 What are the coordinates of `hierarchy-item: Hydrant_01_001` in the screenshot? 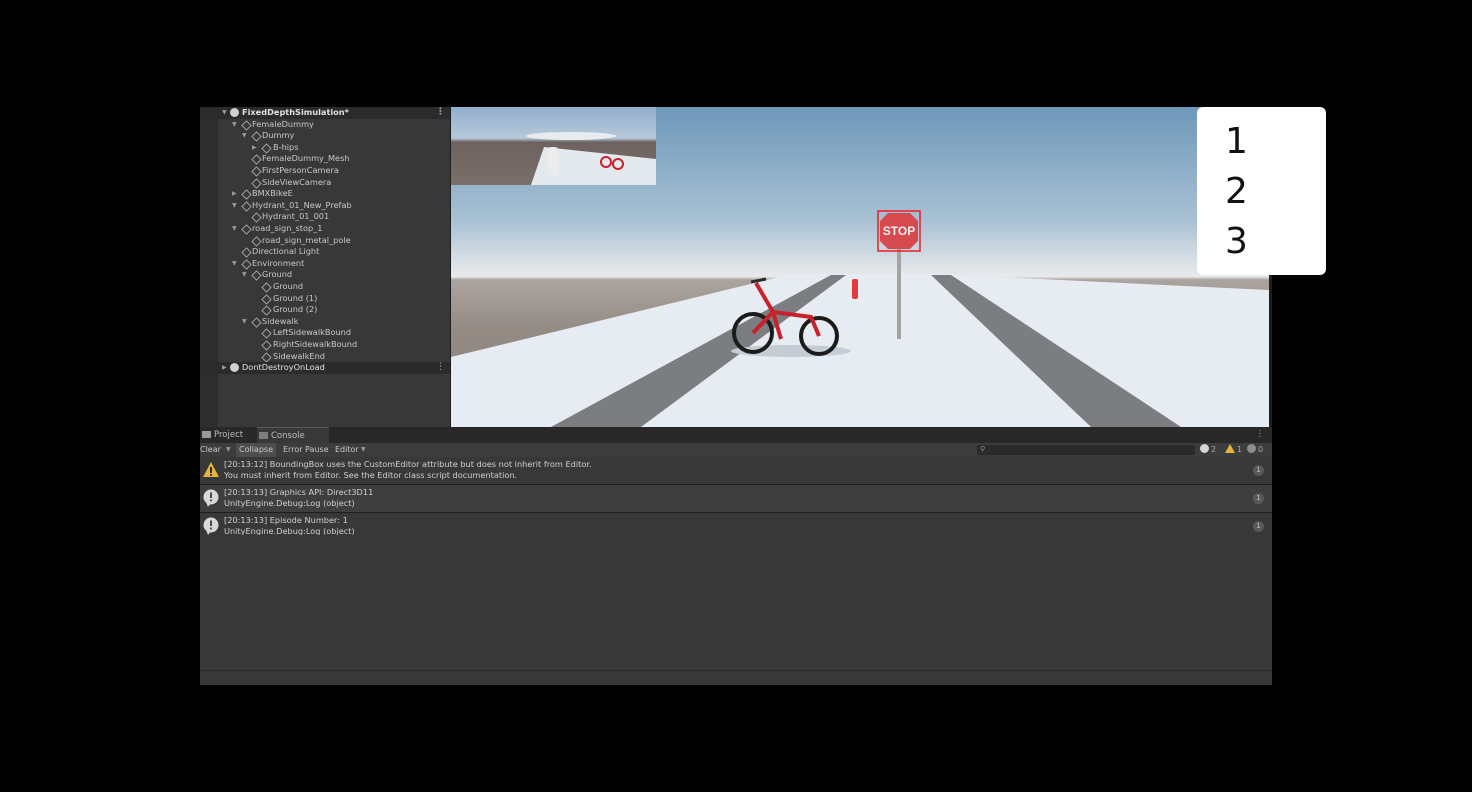 It's located at (325, 217).